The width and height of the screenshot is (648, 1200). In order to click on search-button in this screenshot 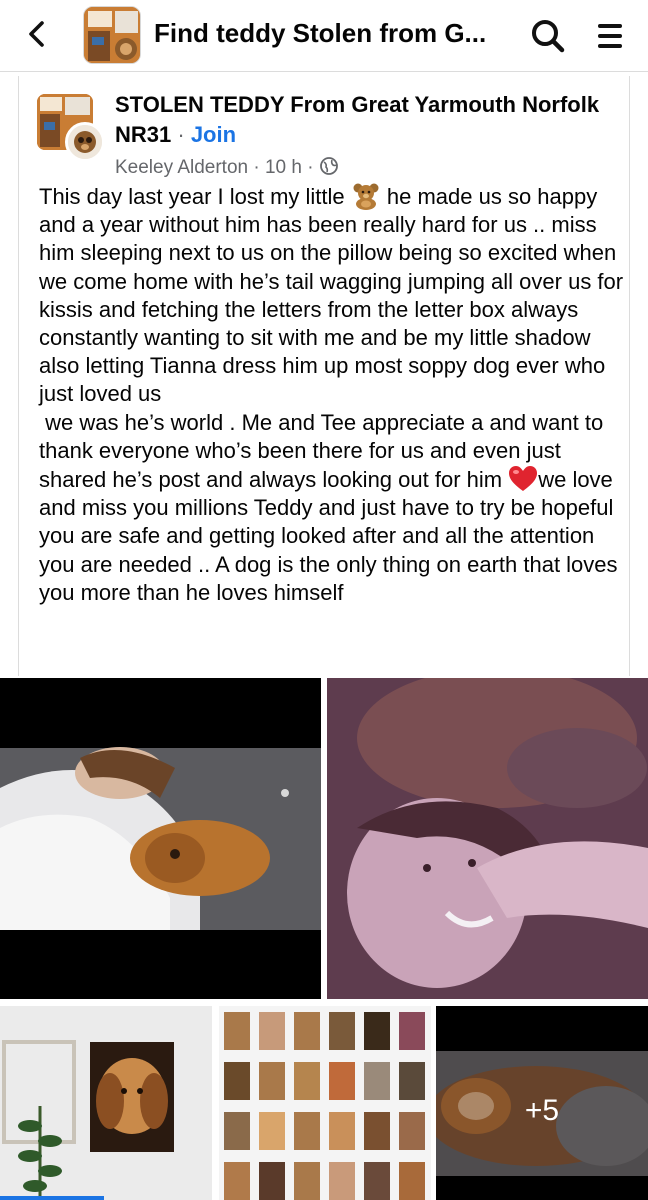, I will do `click(548, 36)`.